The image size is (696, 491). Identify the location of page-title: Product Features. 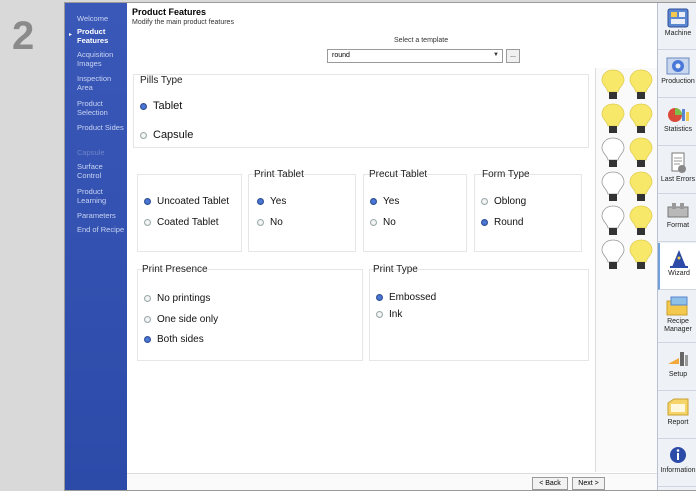
(169, 12).